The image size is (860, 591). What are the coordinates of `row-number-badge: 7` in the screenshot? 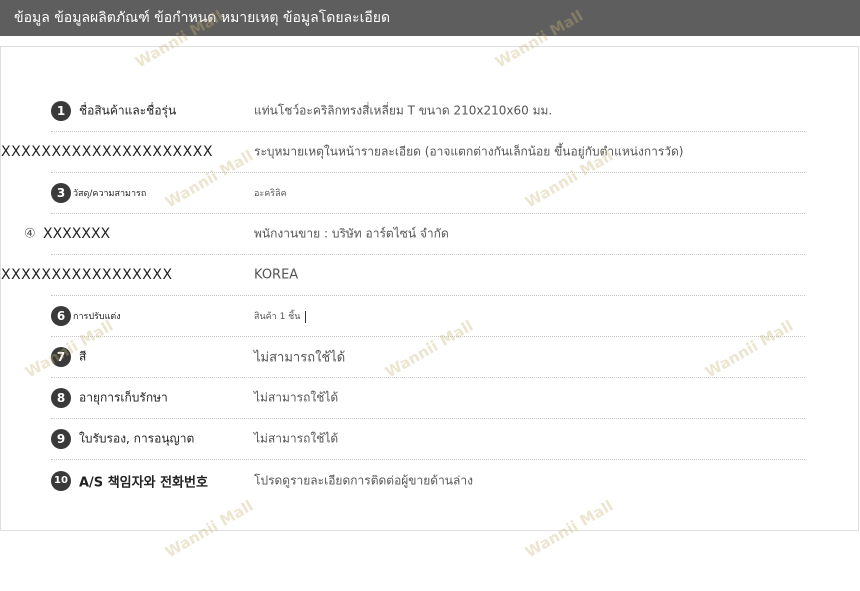 It's located at (61, 357).